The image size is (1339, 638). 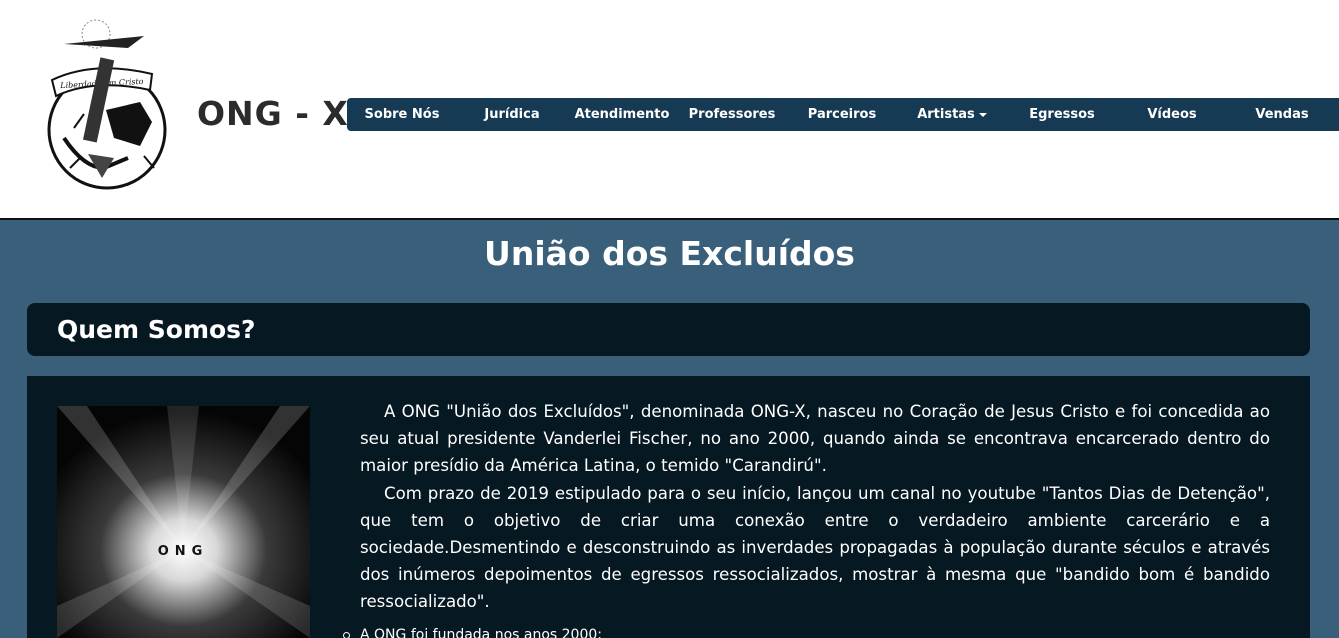 I want to click on ong-image-text: ONG, so click(x=183, y=551).